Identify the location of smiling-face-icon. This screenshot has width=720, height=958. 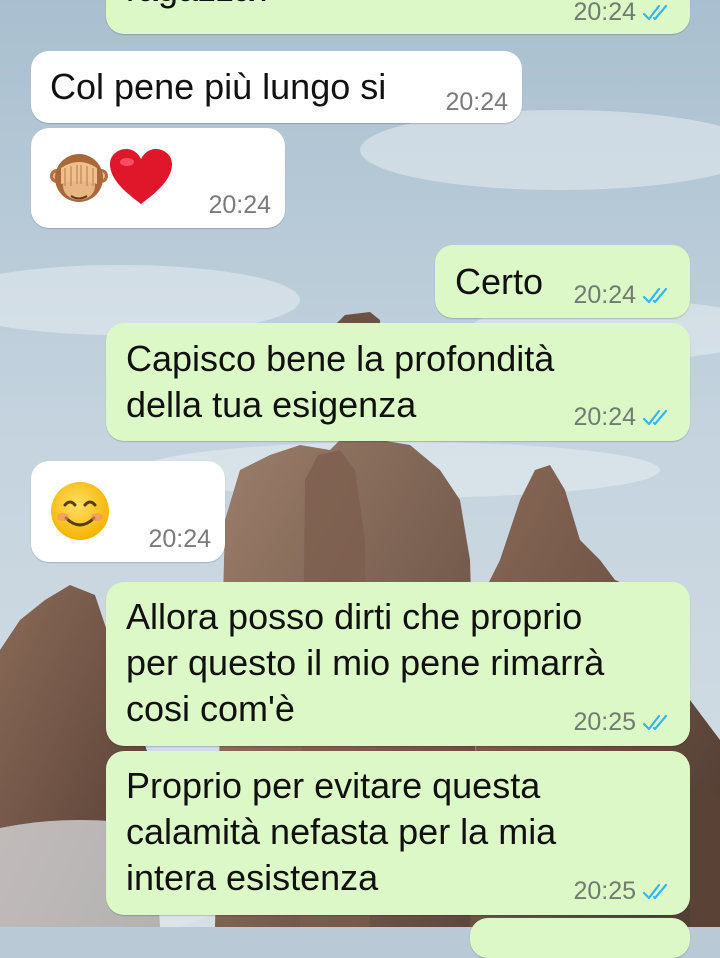
(80, 511).